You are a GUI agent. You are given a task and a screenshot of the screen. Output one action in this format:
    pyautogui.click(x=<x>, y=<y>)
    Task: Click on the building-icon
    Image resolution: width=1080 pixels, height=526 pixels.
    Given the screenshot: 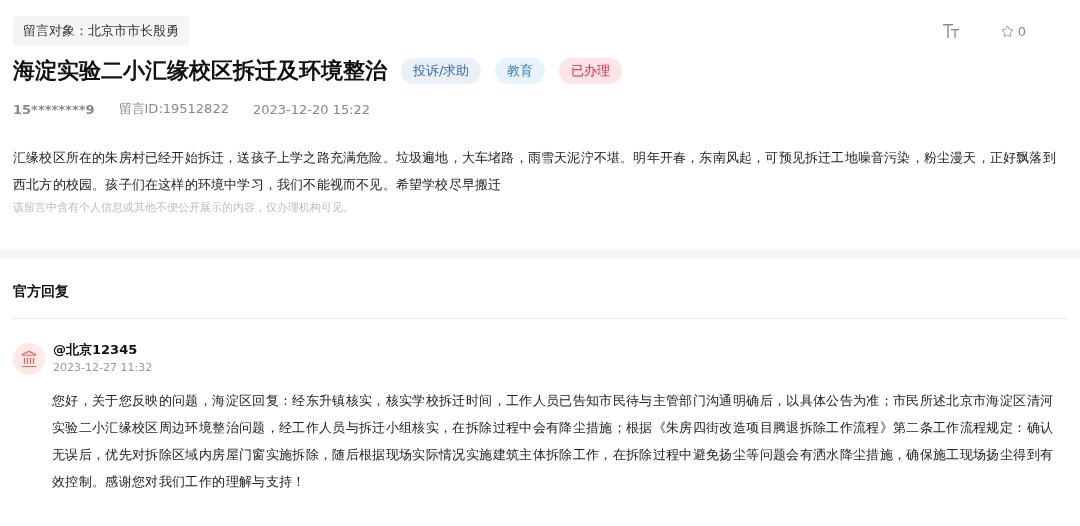 What is the action you would take?
    pyautogui.click(x=29, y=359)
    